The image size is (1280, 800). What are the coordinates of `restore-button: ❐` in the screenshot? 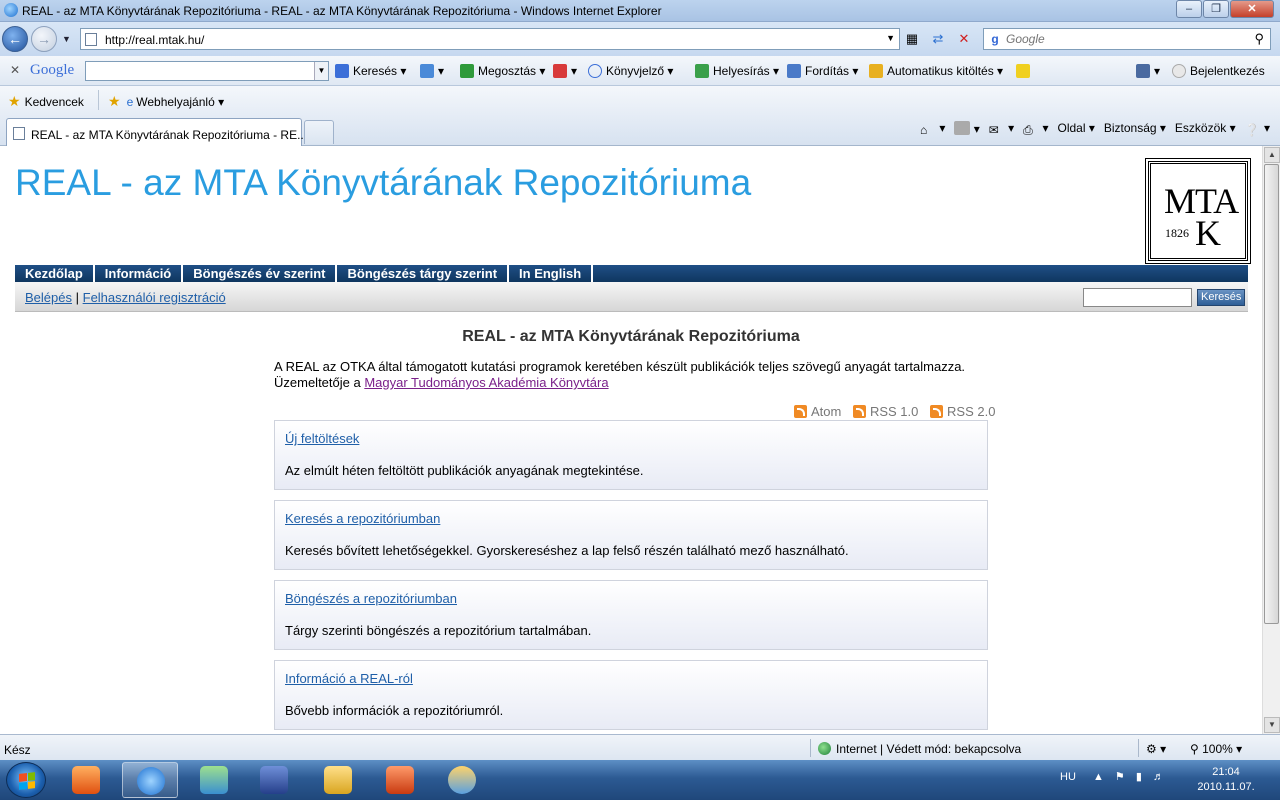 It's located at (1216, 9).